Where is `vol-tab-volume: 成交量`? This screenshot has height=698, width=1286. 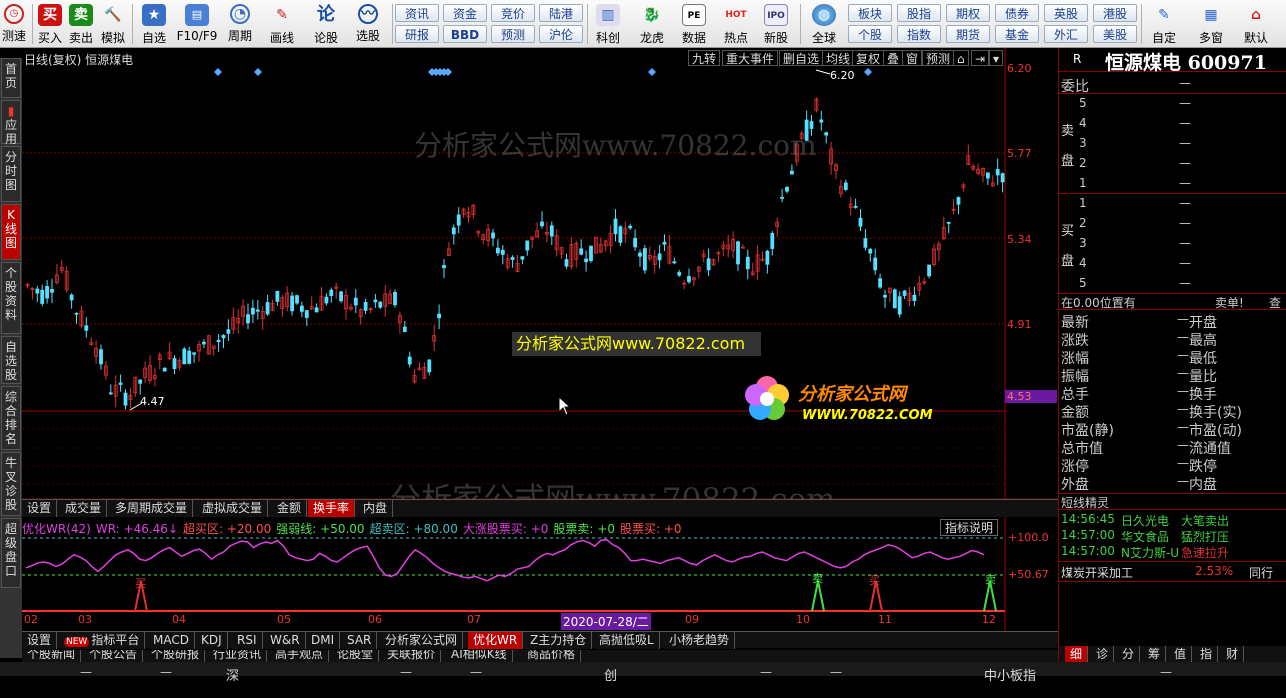 vol-tab-volume: 成交量 is located at coordinates (84, 508).